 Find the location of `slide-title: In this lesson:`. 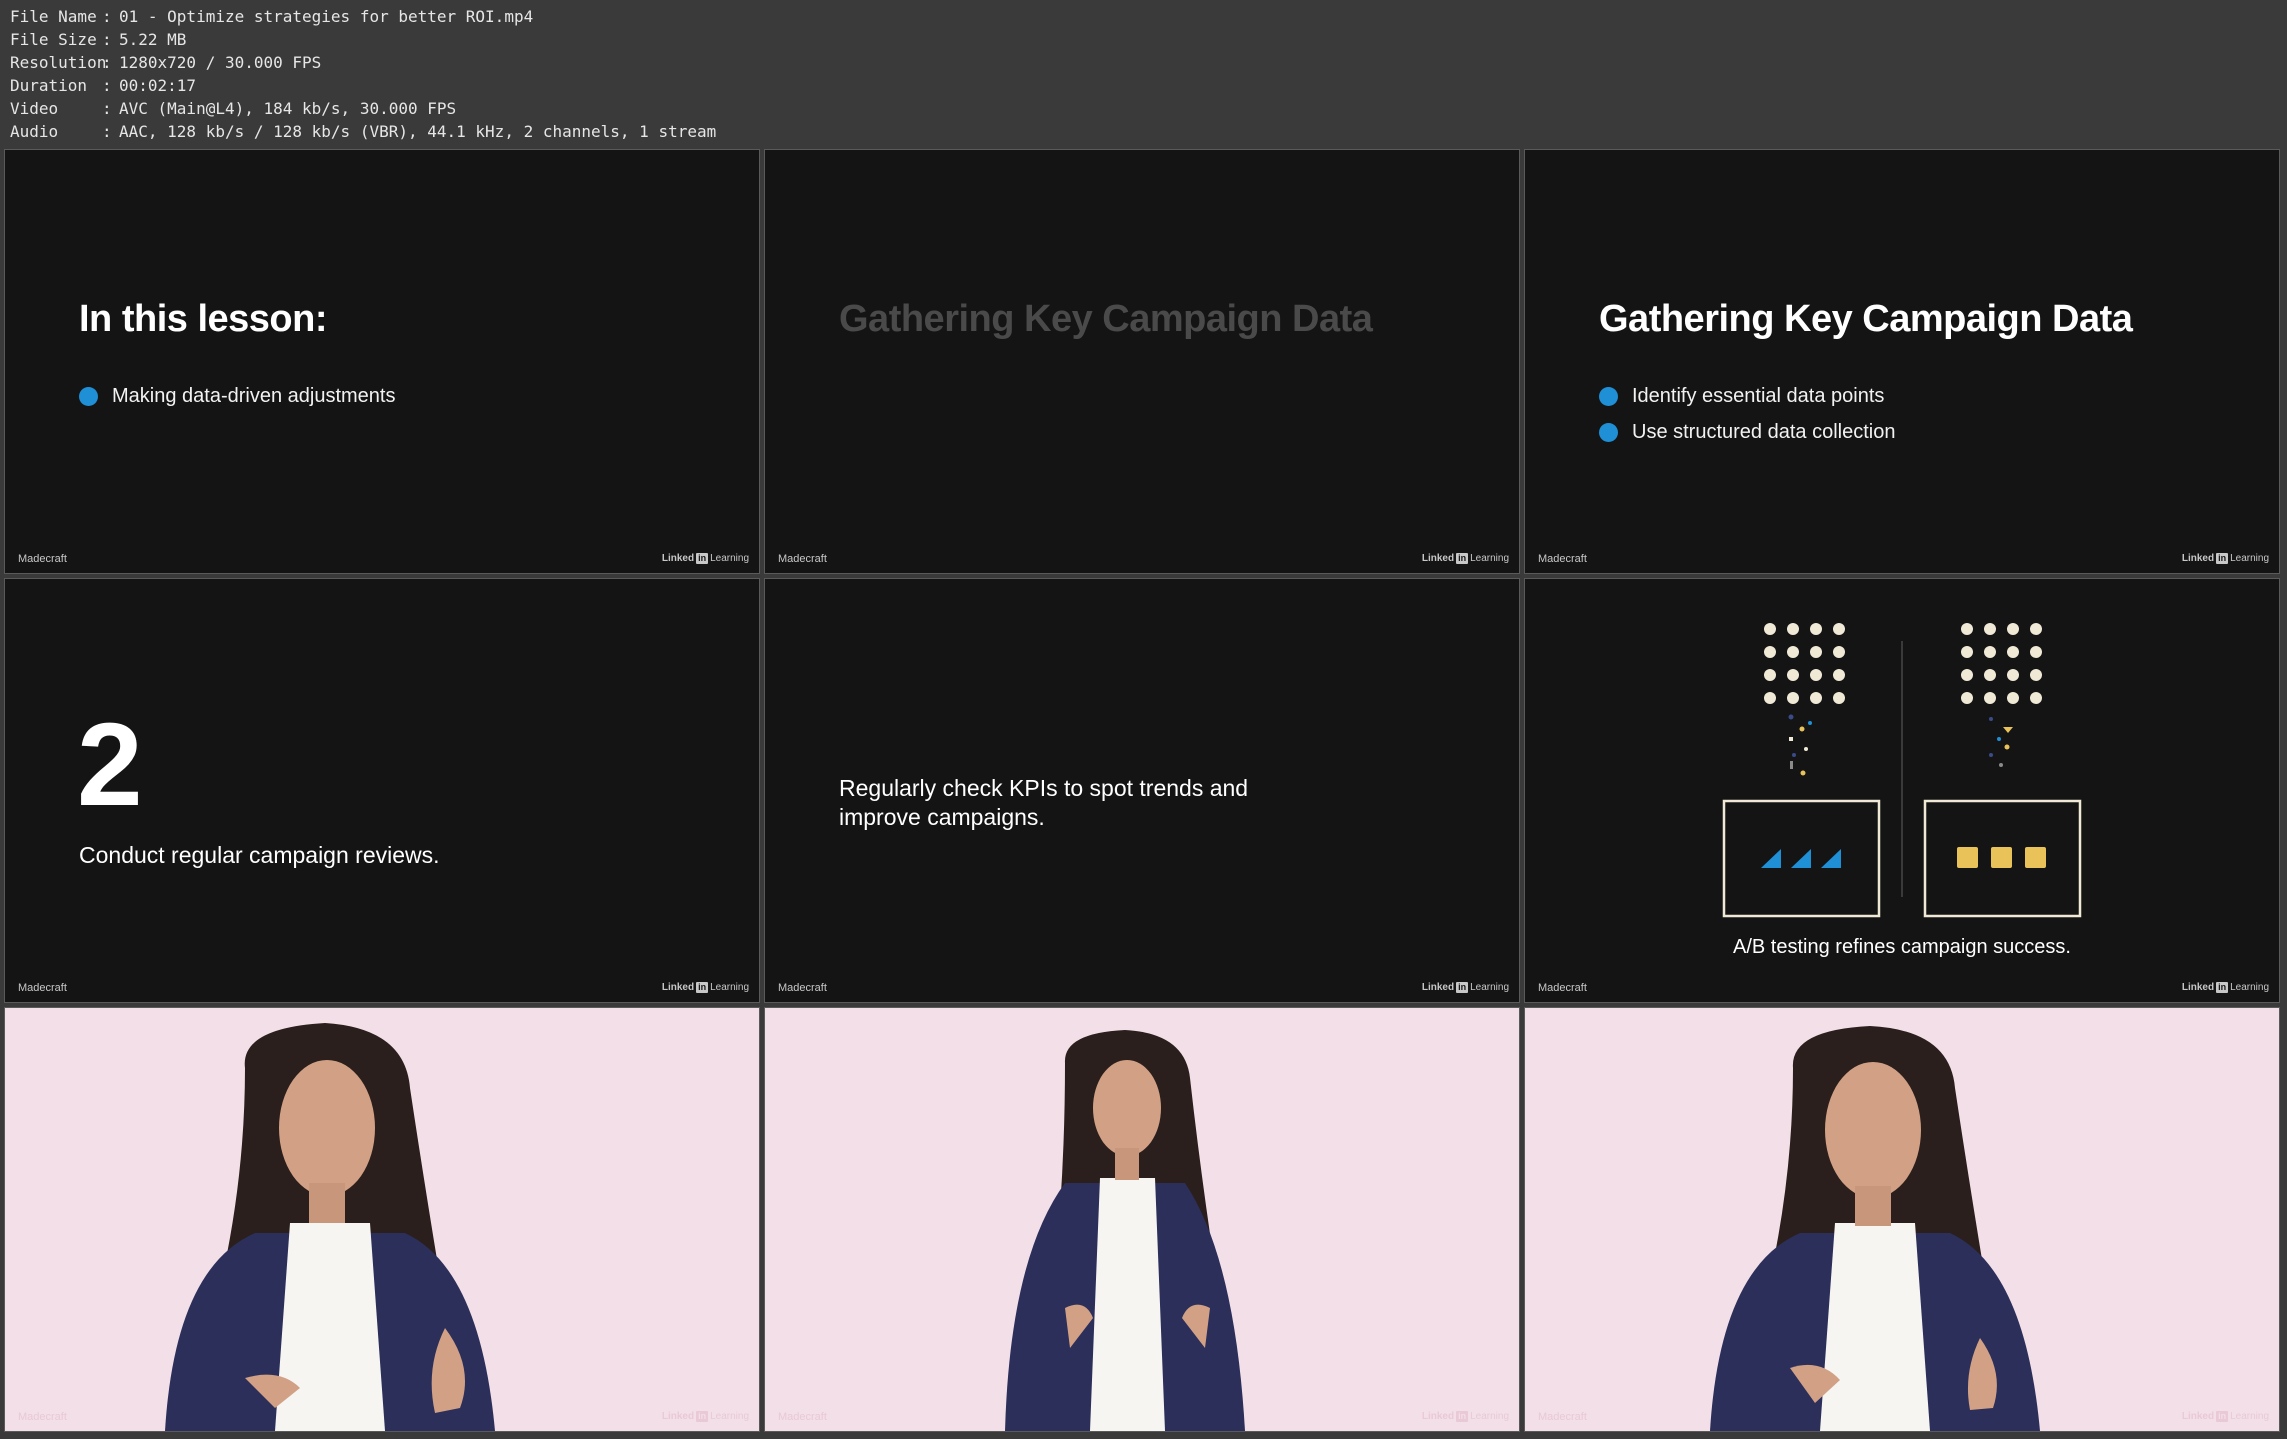

slide-title: In this lesson: is located at coordinates (203, 319).